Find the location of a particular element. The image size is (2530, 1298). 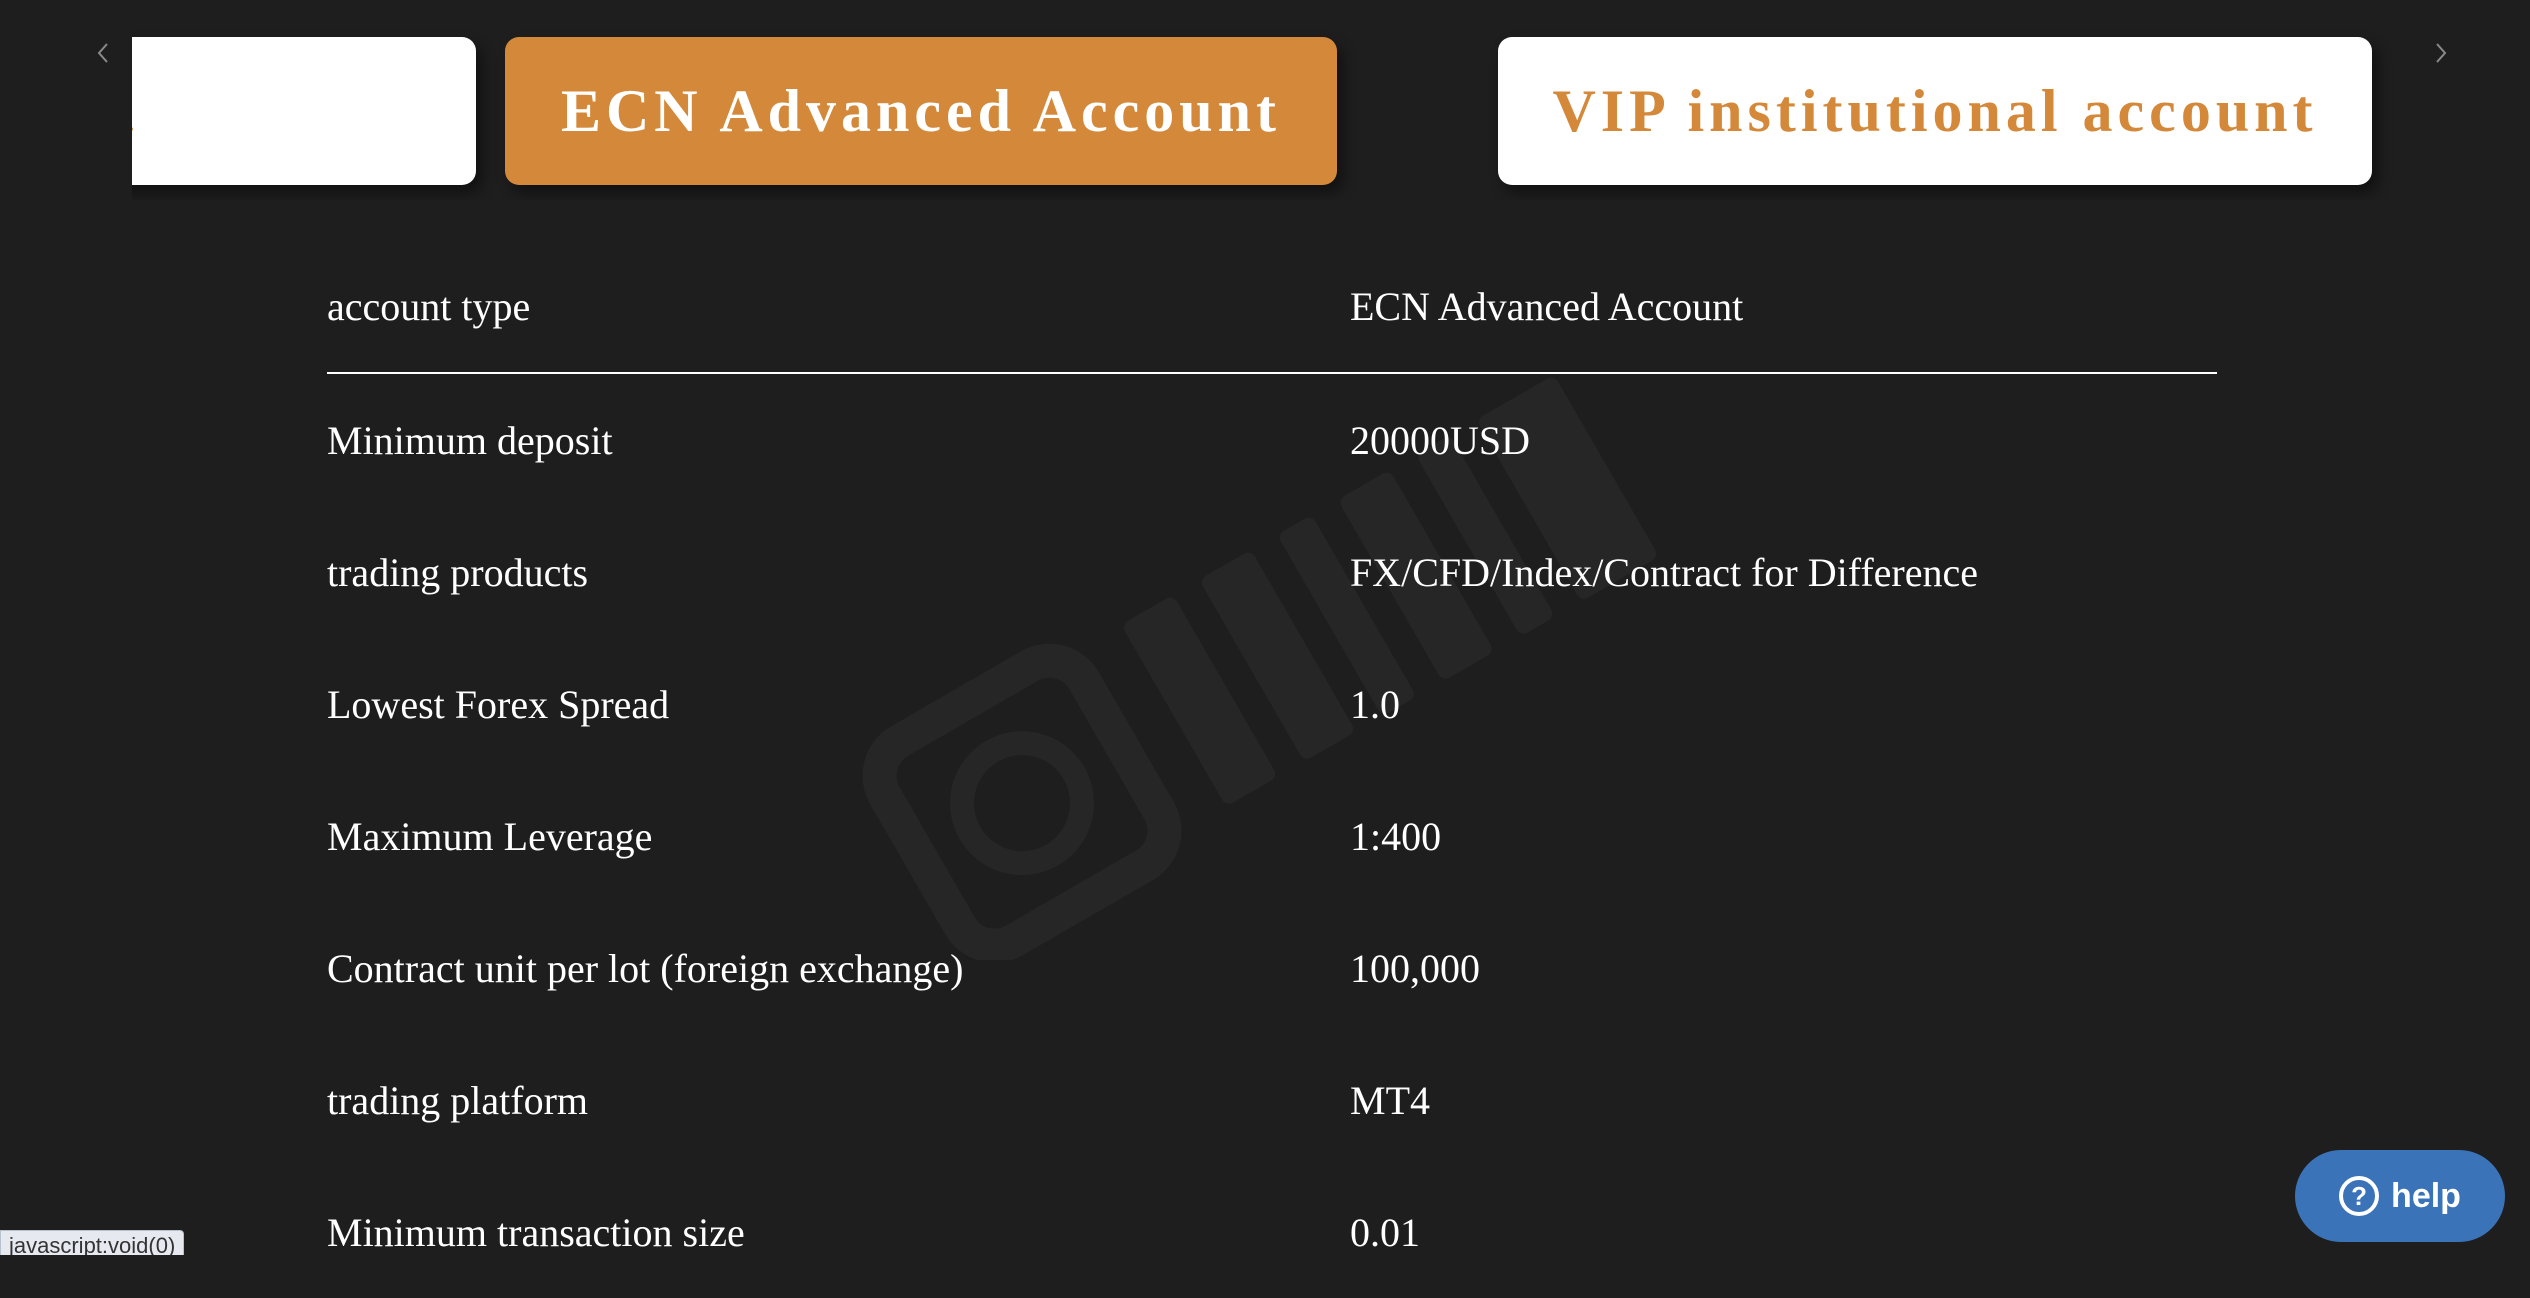

help-button: ? help is located at coordinates (2400, 1196).